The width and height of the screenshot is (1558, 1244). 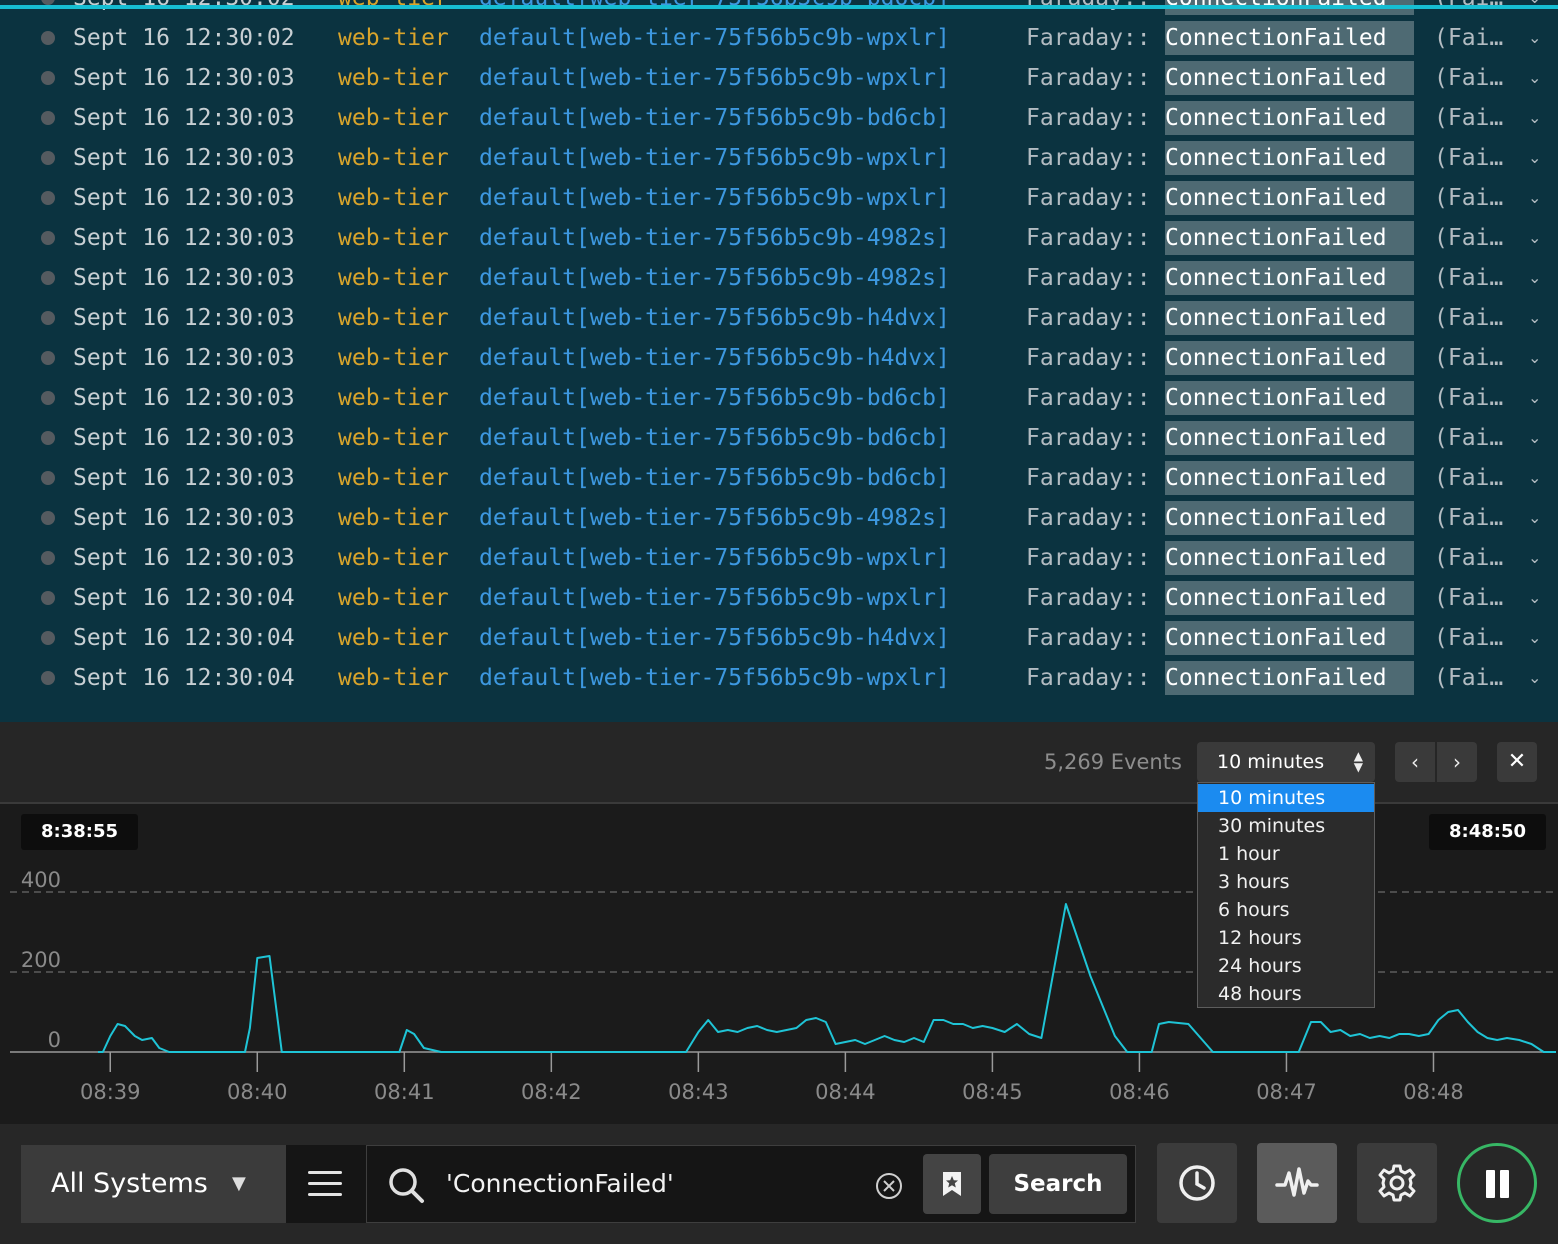 I want to click on pause-icon-bar, so click(x=1504, y=1184).